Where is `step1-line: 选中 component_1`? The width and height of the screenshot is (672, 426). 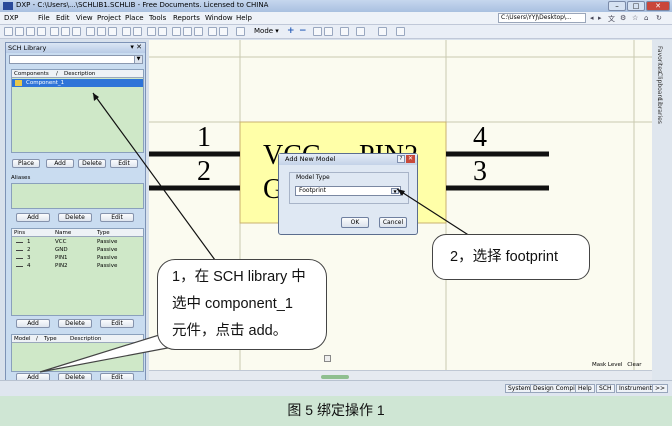 step1-line: 选中 component_1 is located at coordinates (232, 304).